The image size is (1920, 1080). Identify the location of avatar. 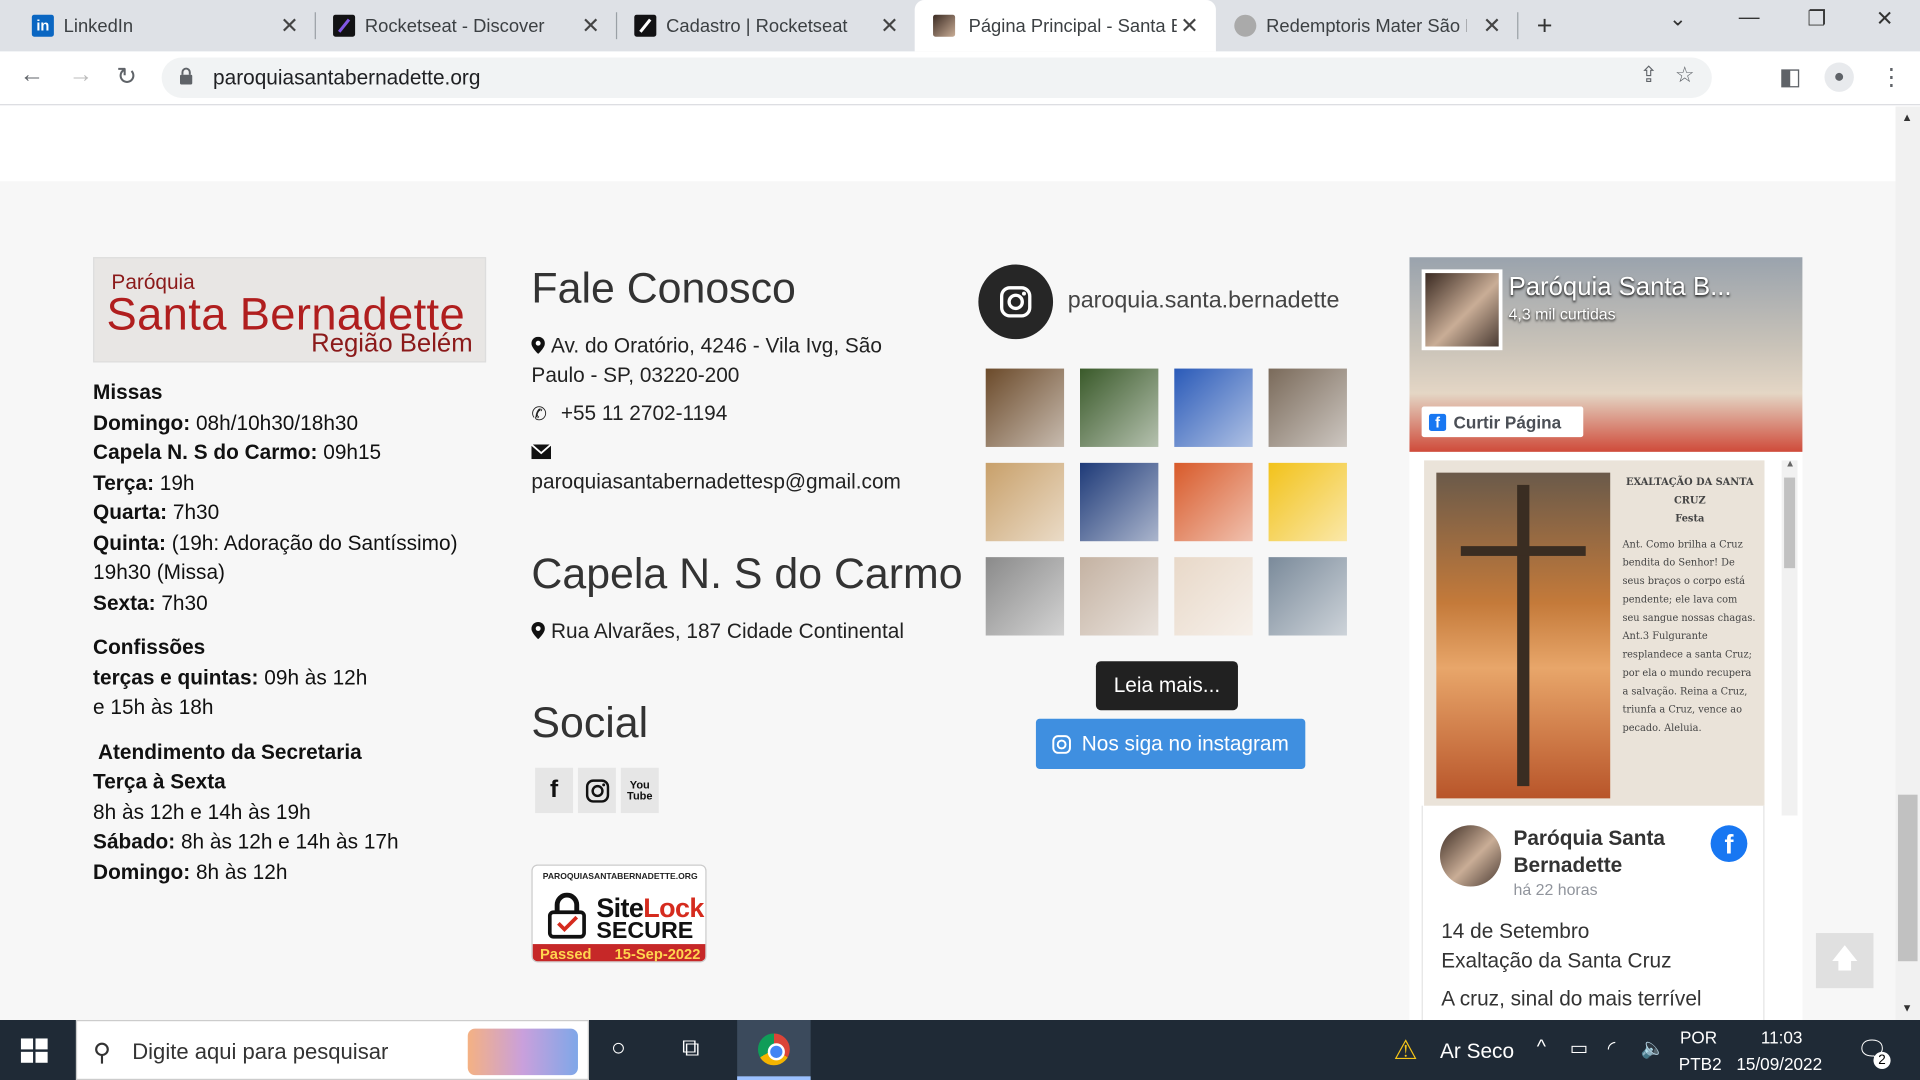
(1471, 856).